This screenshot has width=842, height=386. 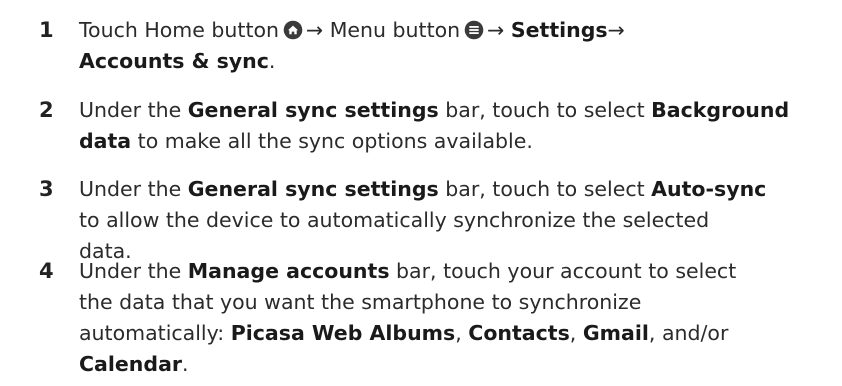 What do you see at coordinates (46, 271) in the screenshot?
I see `step-number: 4` at bounding box center [46, 271].